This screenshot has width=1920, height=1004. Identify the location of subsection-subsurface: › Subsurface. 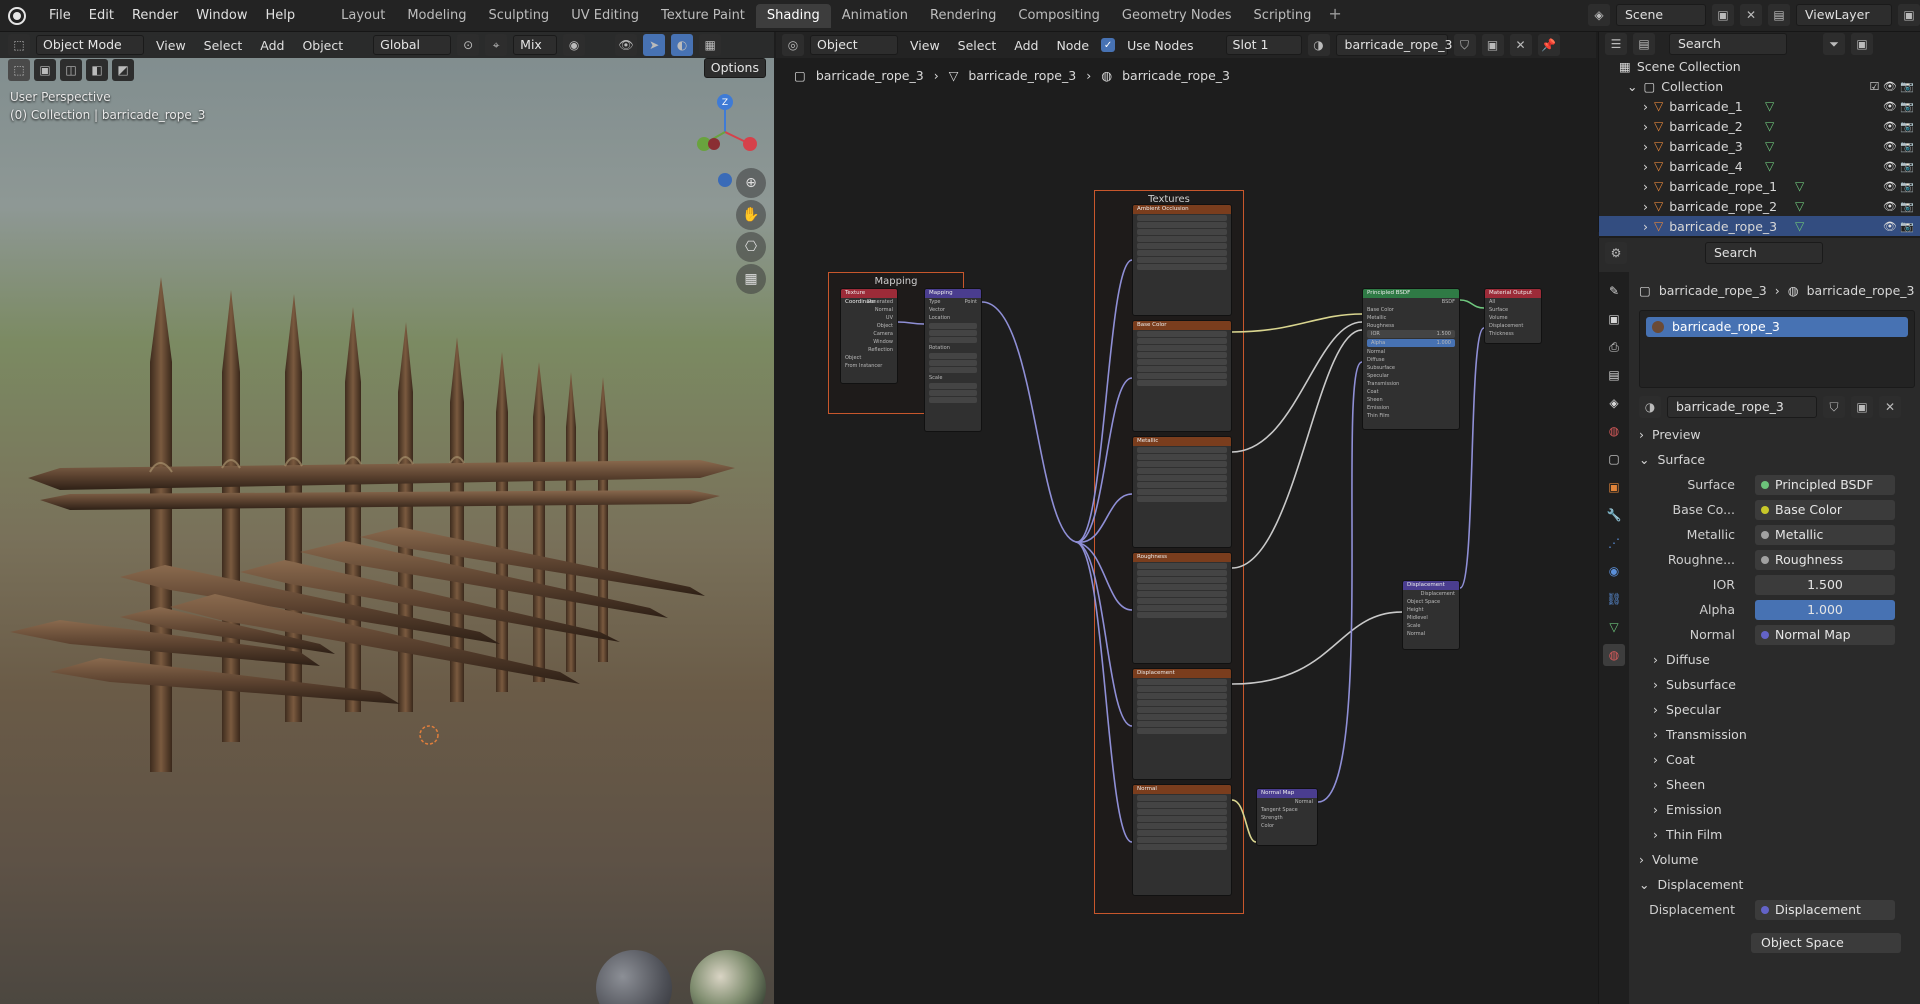
(1776, 684).